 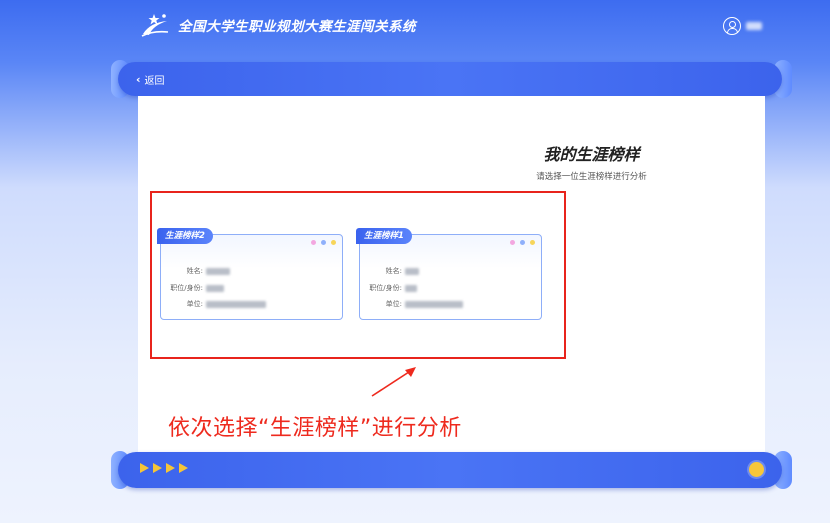 I want to click on app-header: 全国大学生职业规划大赛生涯闯关系统, so click(x=415, y=27).